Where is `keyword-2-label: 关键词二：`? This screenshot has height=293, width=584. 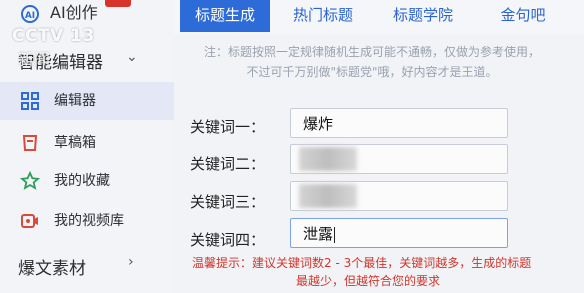
keyword-2-label: 关键词二： is located at coordinates (228, 164).